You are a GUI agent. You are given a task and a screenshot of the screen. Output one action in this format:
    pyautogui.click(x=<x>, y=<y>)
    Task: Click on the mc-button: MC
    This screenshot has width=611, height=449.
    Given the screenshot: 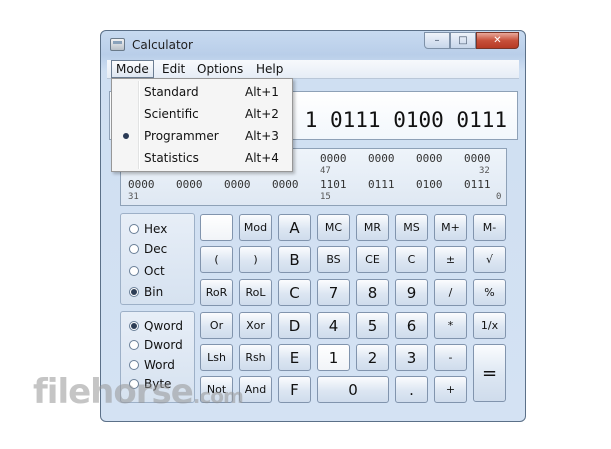 What is the action you would take?
    pyautogui.click(x=333, y=227)
    